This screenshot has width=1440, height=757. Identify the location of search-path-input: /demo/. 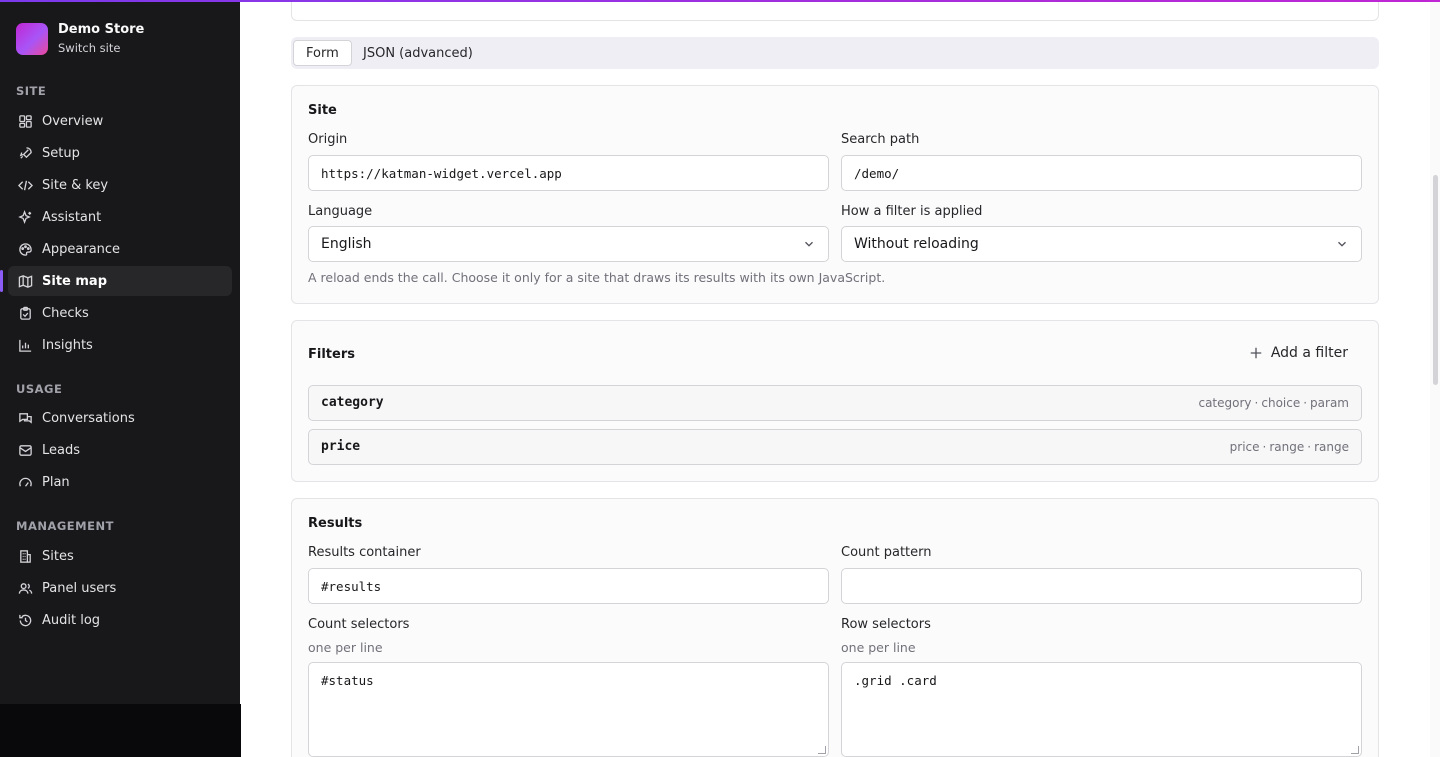
(1101, 173).